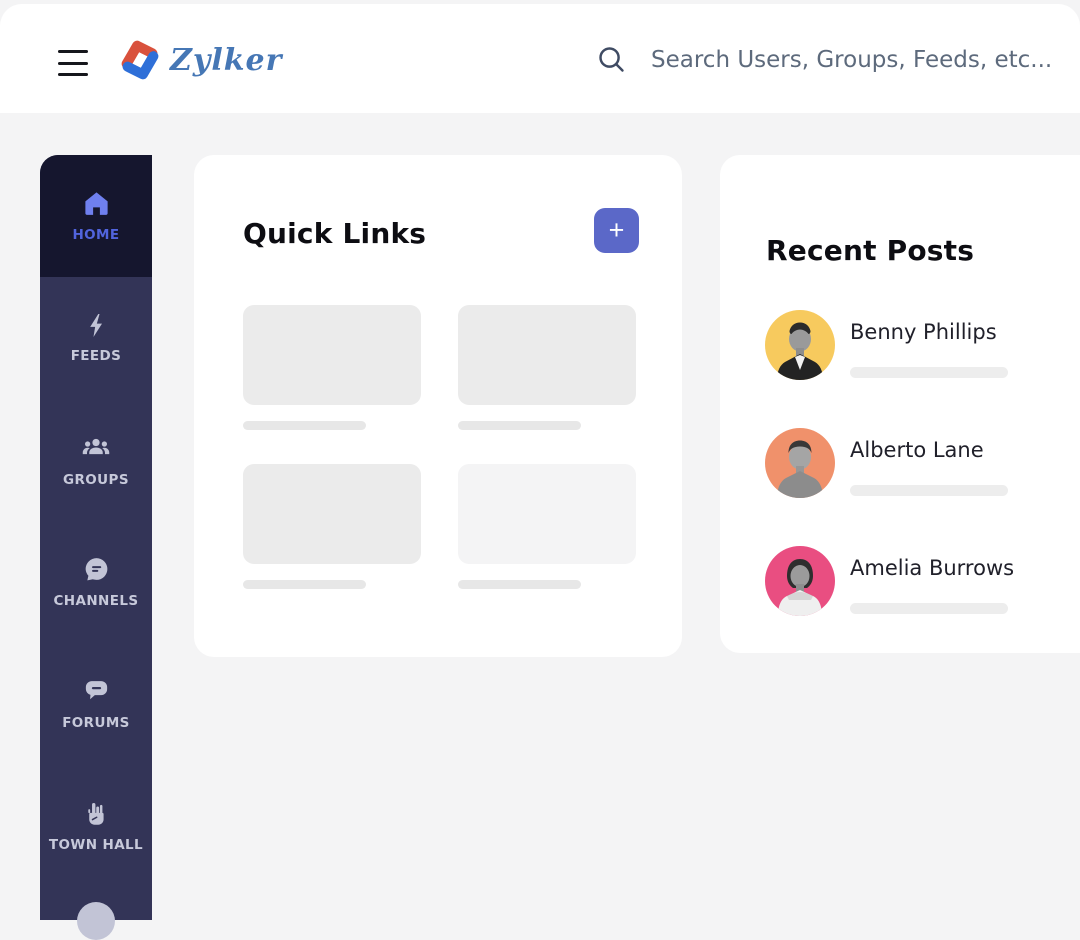 This screenshot has height=940, width=1080. What do you see at coordinates (96, 826) in the screenshot?
I see `sidebar-item-town-hall: TOWN HALL` at bounding box center [96, 826].